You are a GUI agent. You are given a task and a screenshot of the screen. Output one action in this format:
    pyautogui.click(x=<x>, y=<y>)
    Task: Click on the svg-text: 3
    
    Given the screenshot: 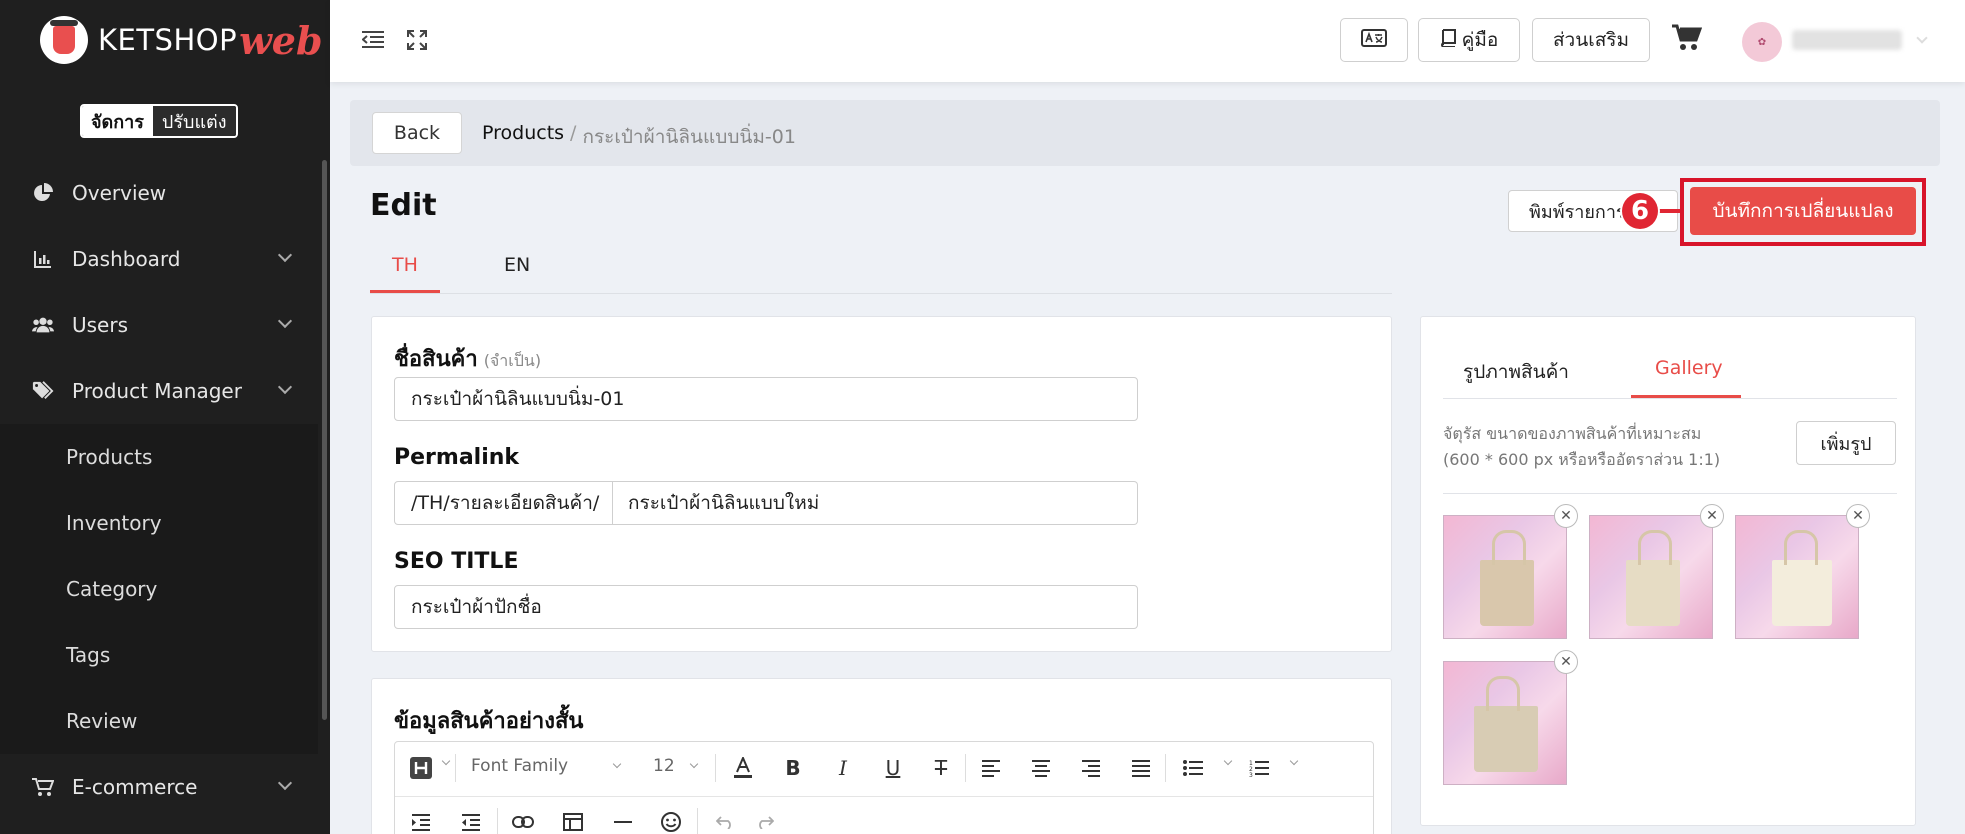 What is the action you would take?
    pyautogui.click(x=1251, y=774)
    